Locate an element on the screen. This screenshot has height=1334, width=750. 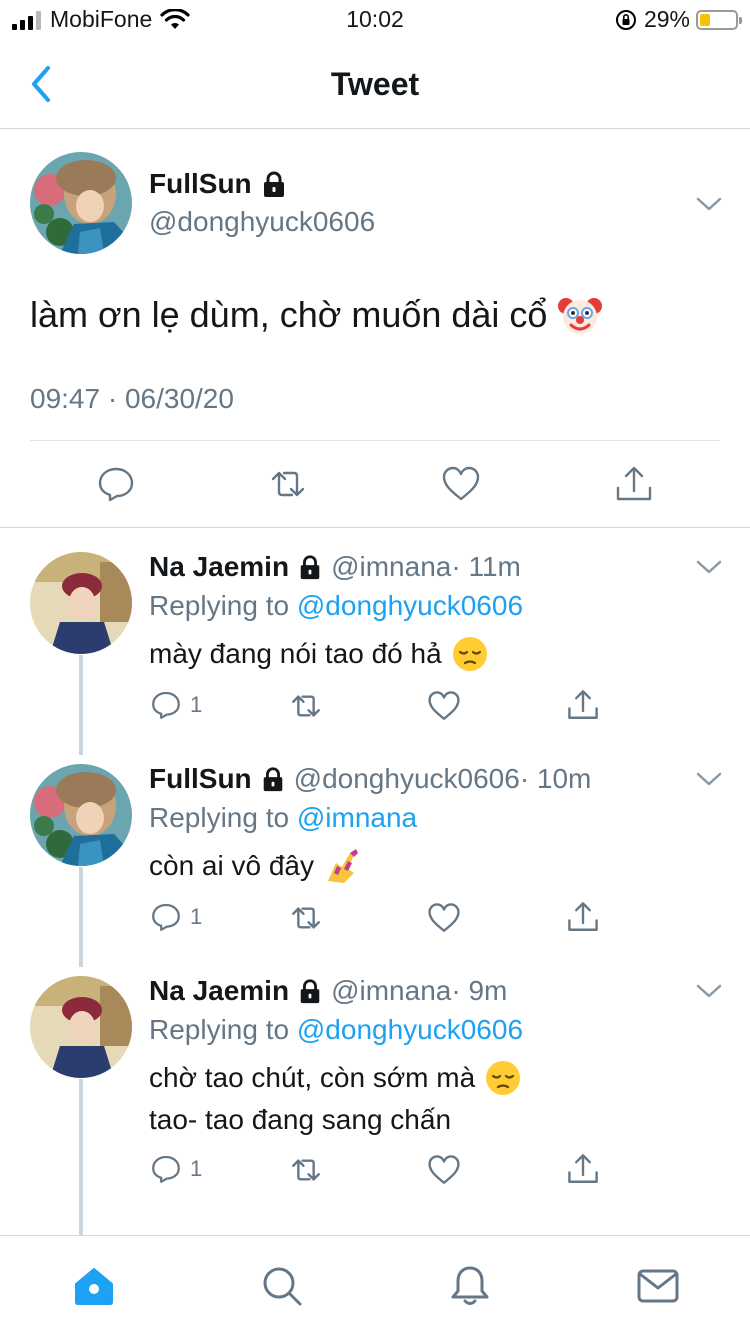
nail-polish-emoji is located at coordinates (343, 866).